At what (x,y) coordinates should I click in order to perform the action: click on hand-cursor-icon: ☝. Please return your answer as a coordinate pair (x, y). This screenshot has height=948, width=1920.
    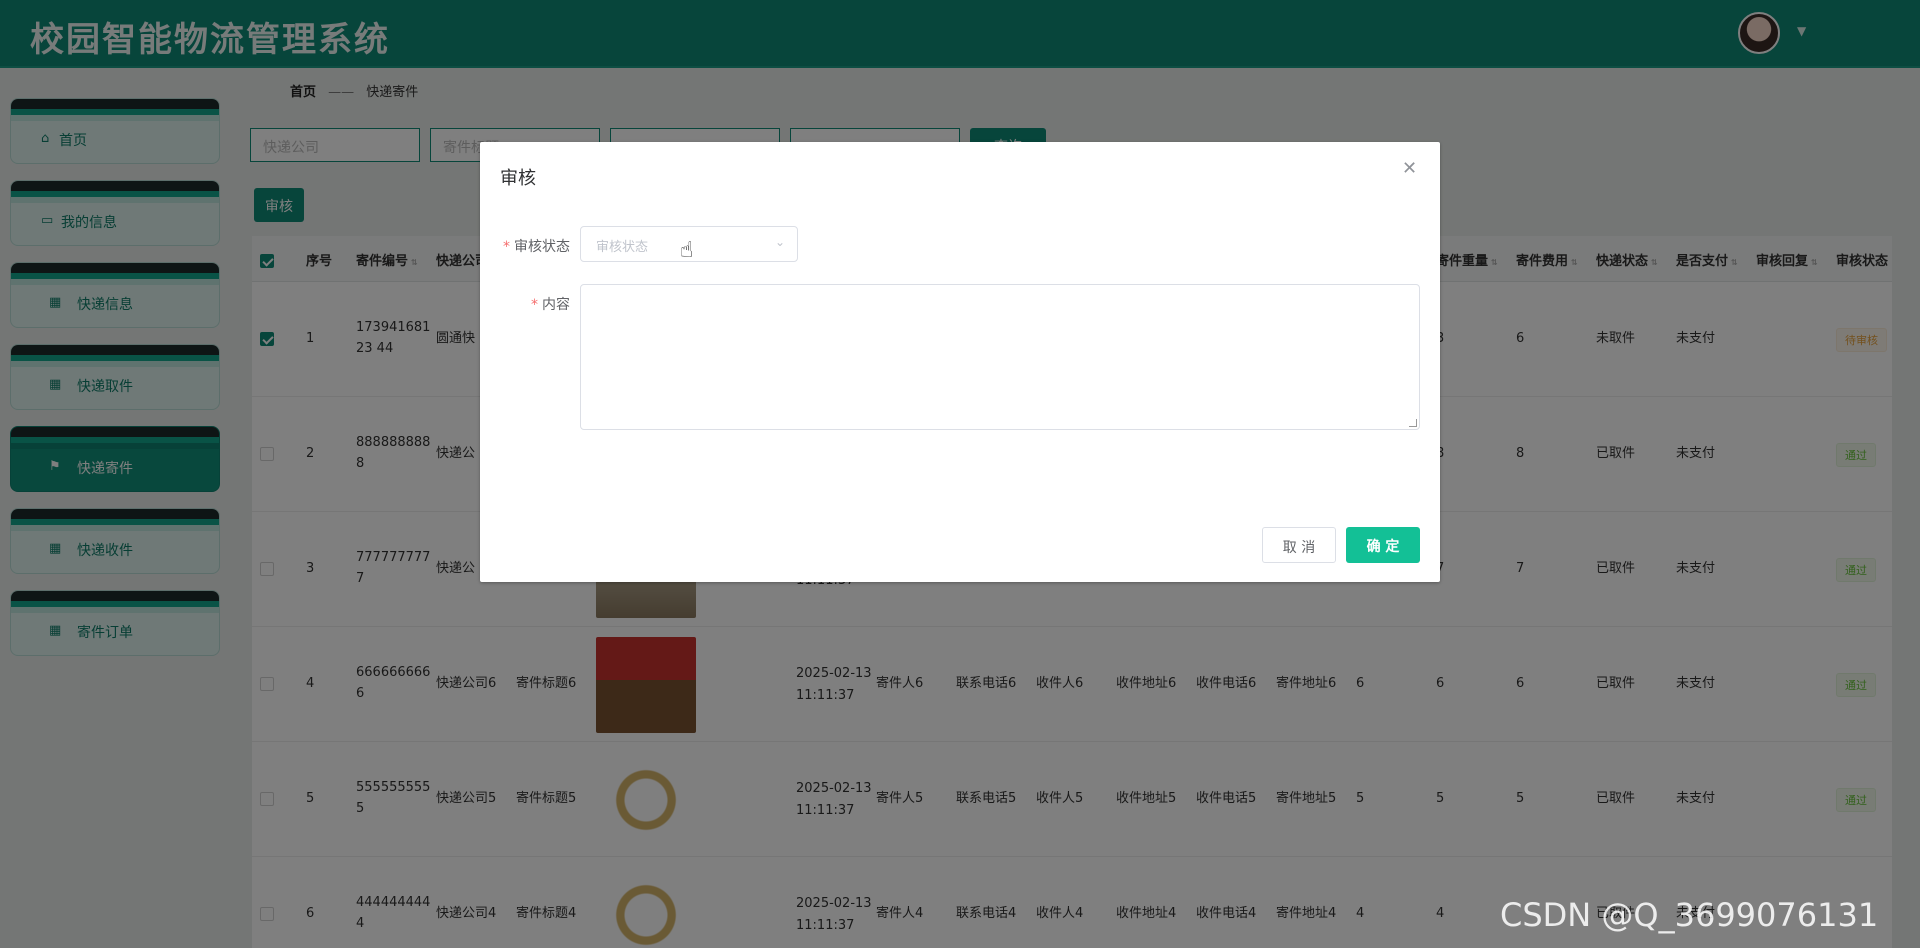
    Looking at the image, I should click on (687, 250).